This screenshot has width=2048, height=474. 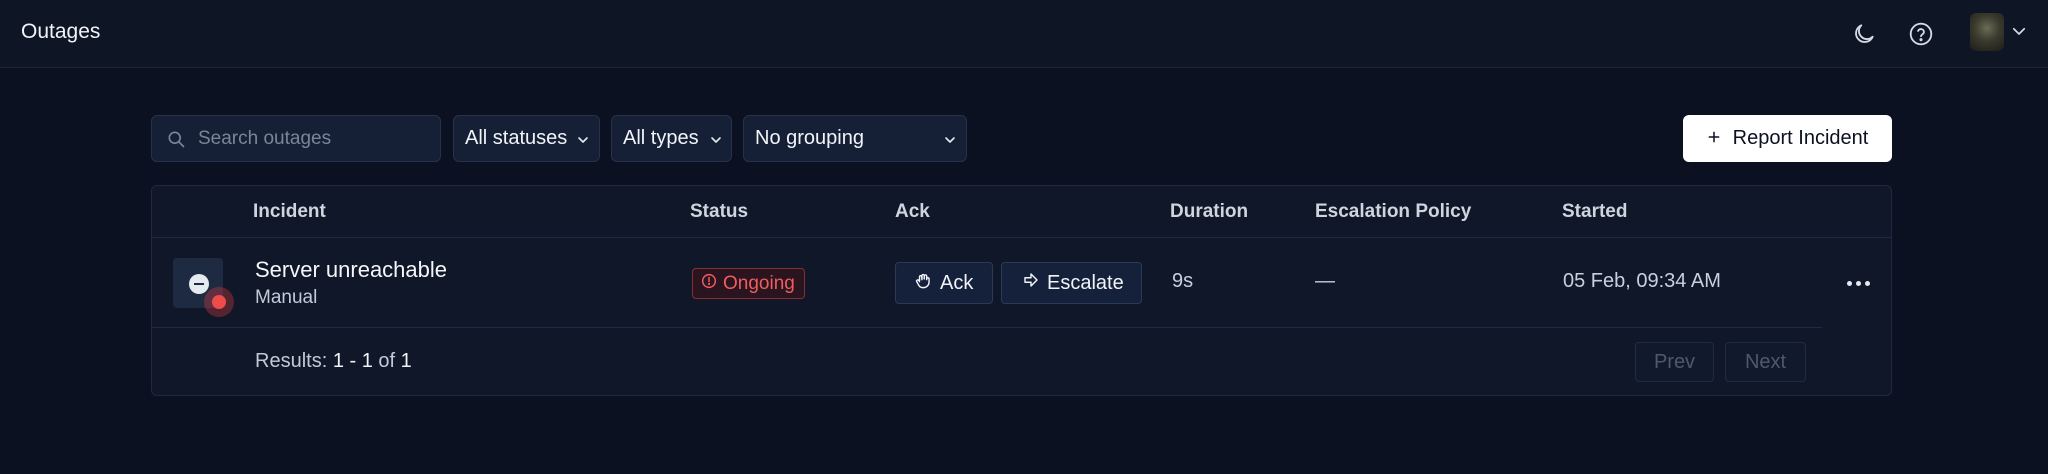 What do you see at coordinates (199, 284) in the screenshot?
I see `minus-circle-icon` at bounding box center [199, 284].